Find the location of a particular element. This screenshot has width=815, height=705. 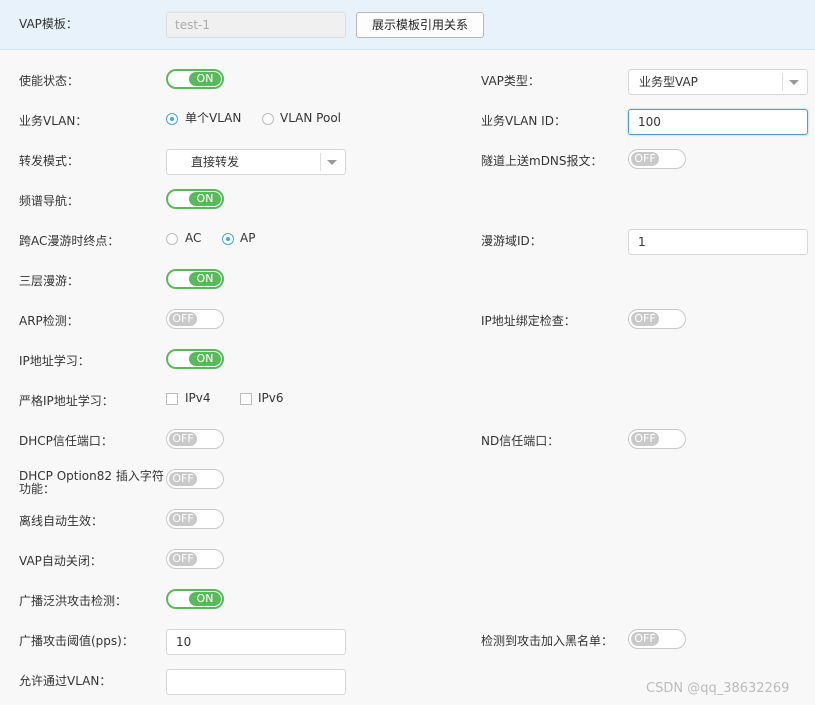

vap-template-label: VAP模板： is located at coordinates (48, 24).